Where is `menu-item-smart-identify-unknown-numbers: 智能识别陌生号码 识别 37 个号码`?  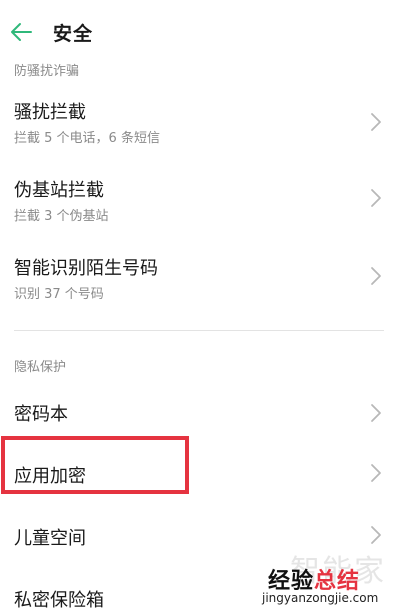 menu-item-smart-identify-unknown-numbers: 智能识别陌生号码 识别 37 个号码 is located at coordinates (200, 277).